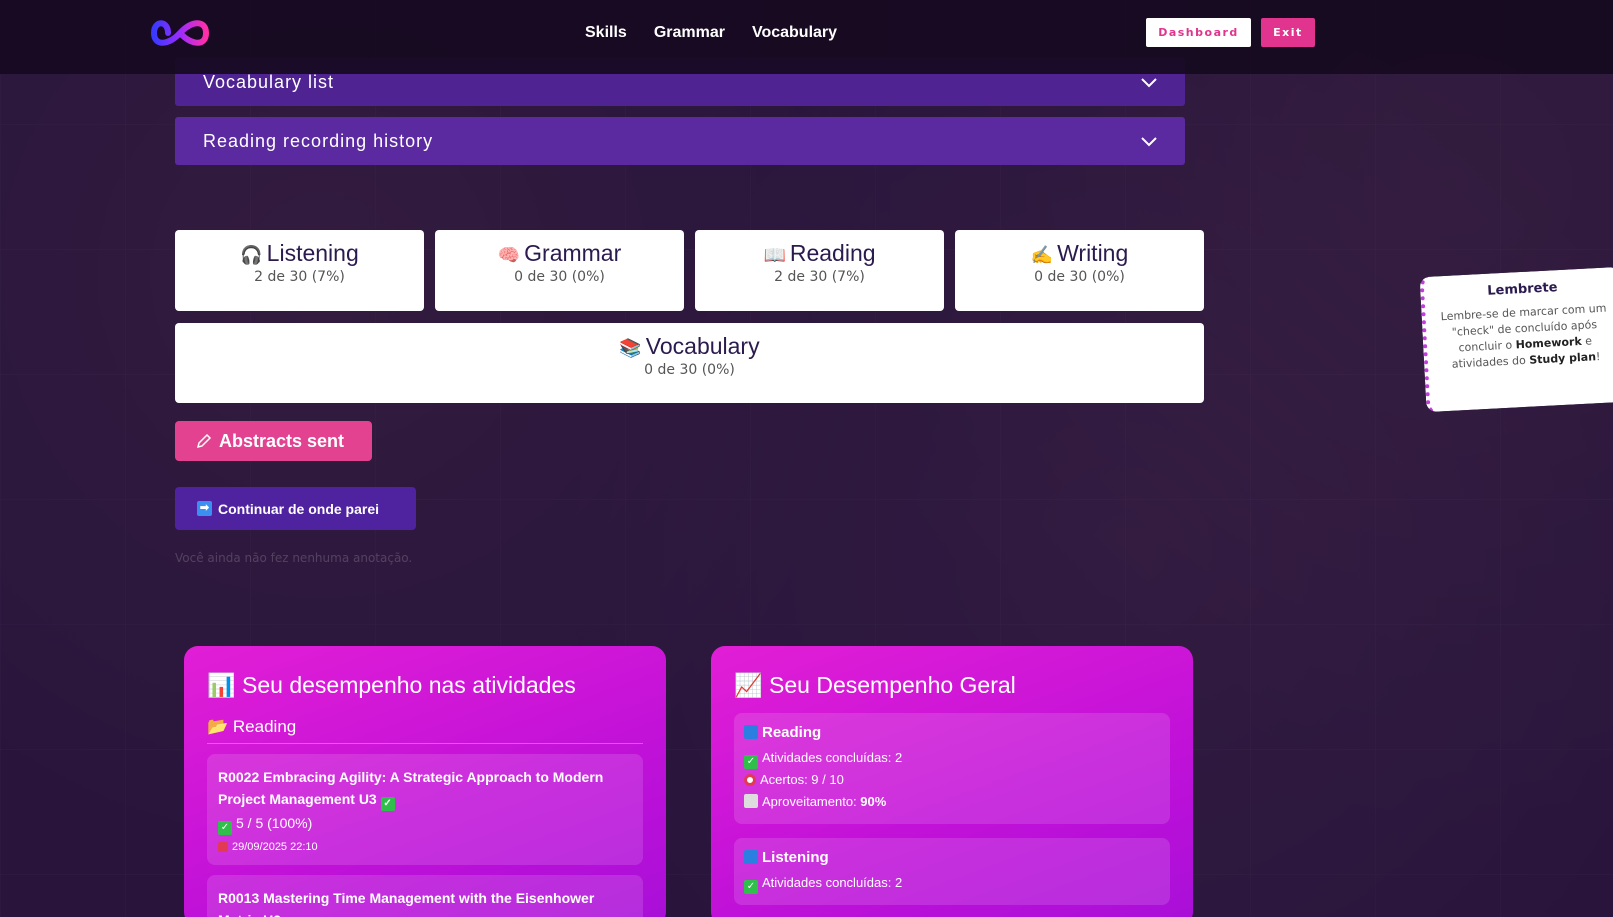 The image size is (1613, 917). I want to click on folder-icon: 📂, so click(218, 726).